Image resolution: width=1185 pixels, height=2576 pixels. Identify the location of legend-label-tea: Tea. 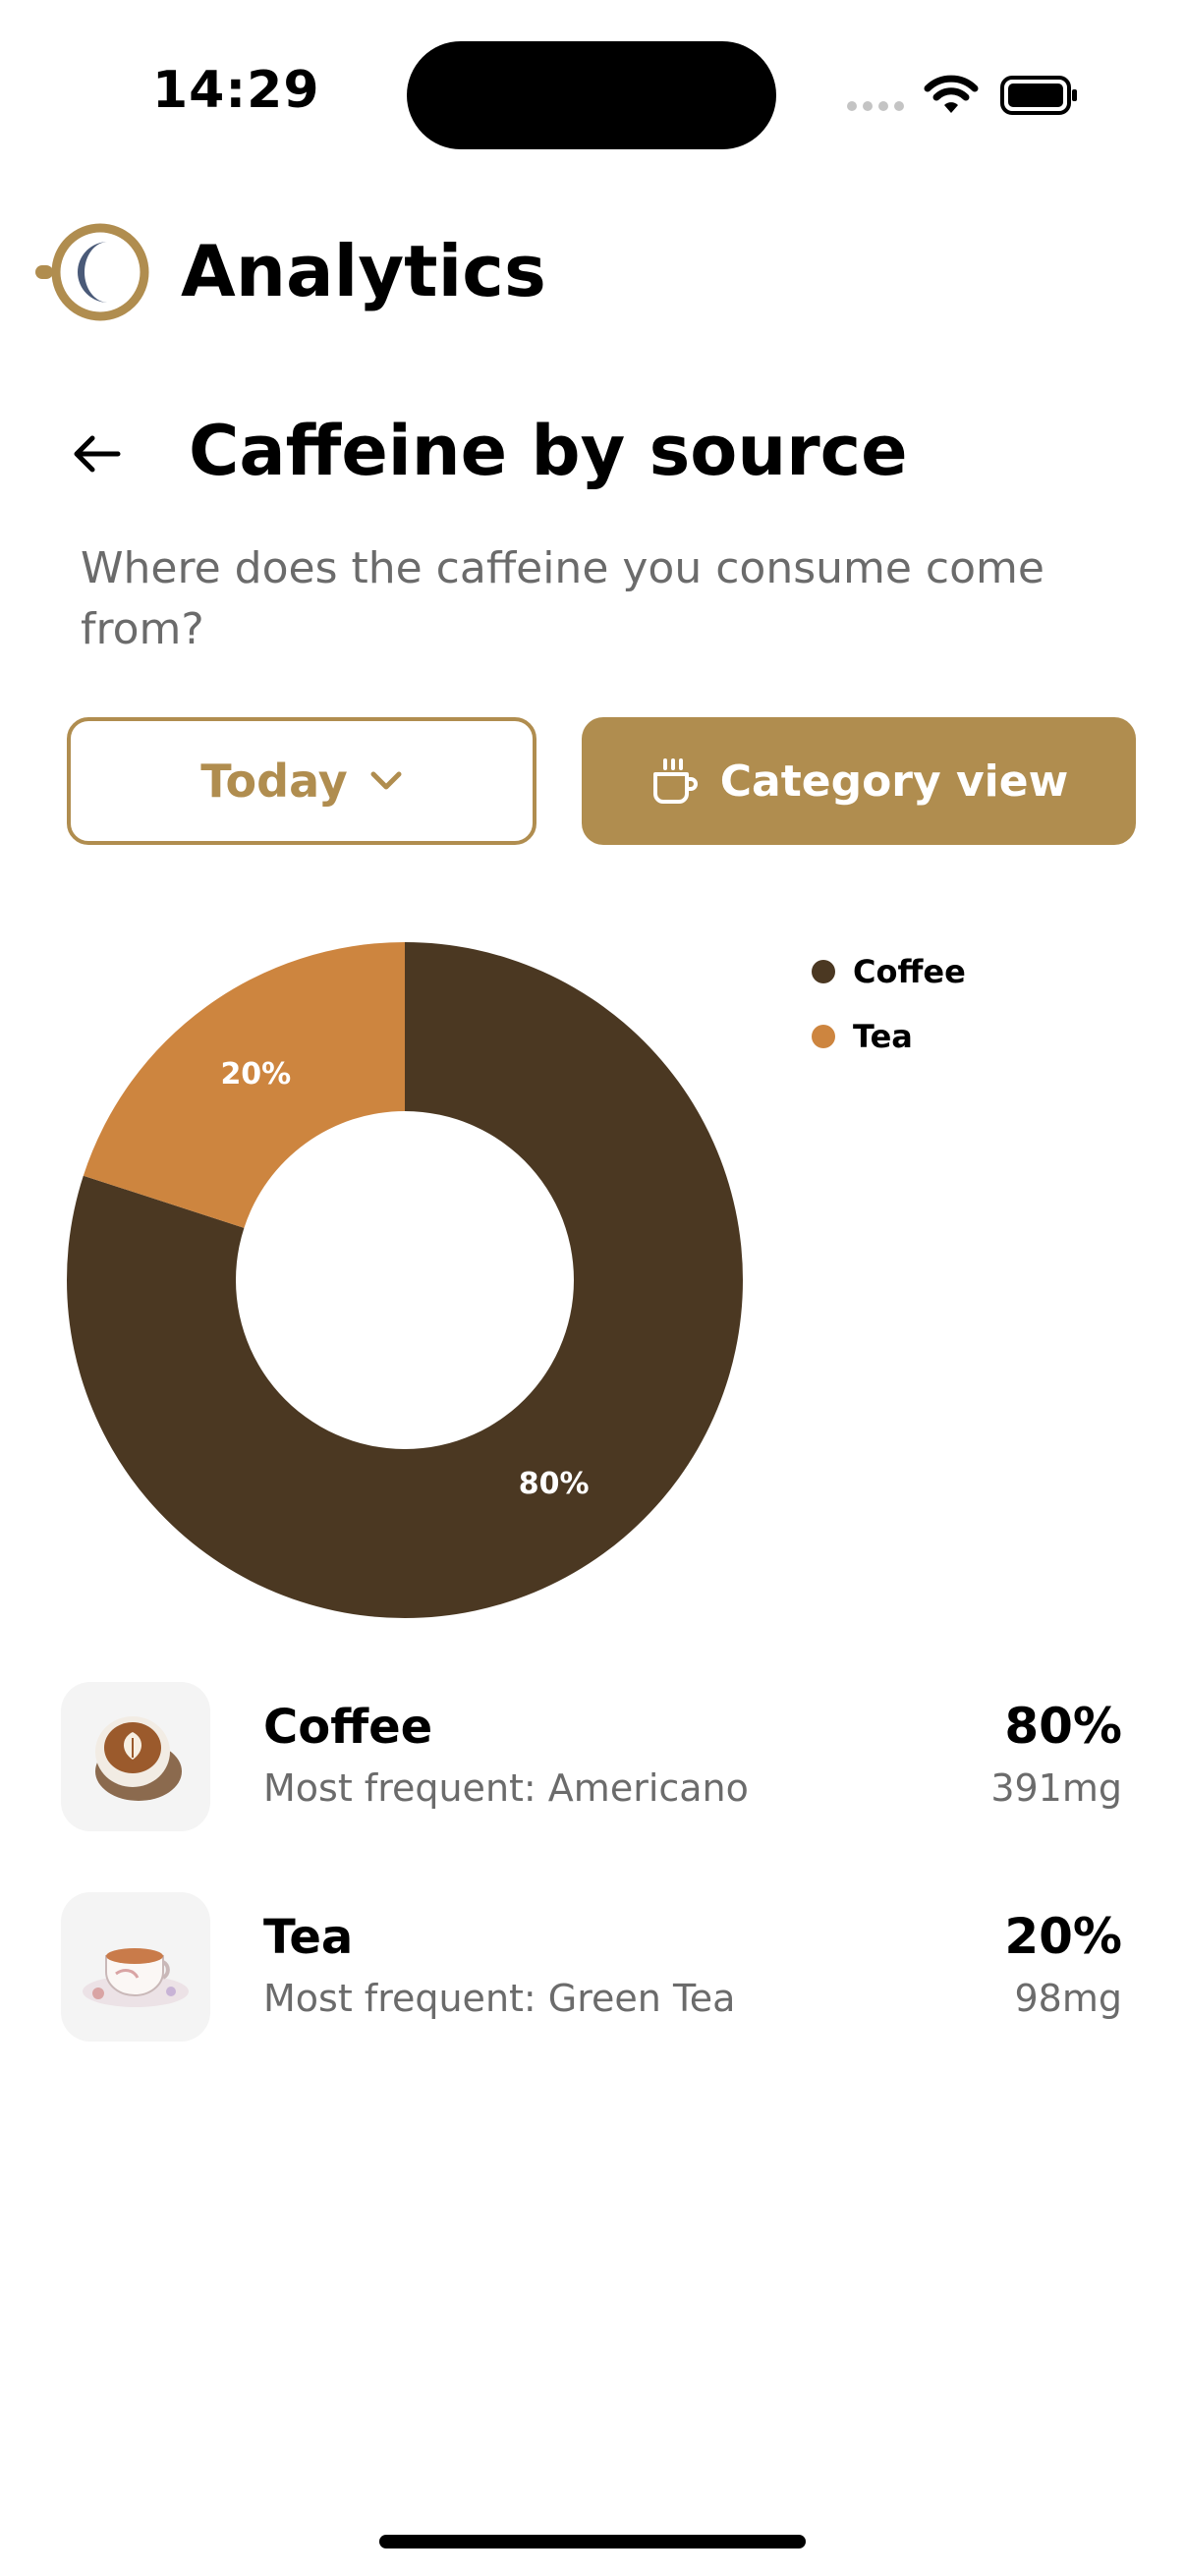
(883, 1036).